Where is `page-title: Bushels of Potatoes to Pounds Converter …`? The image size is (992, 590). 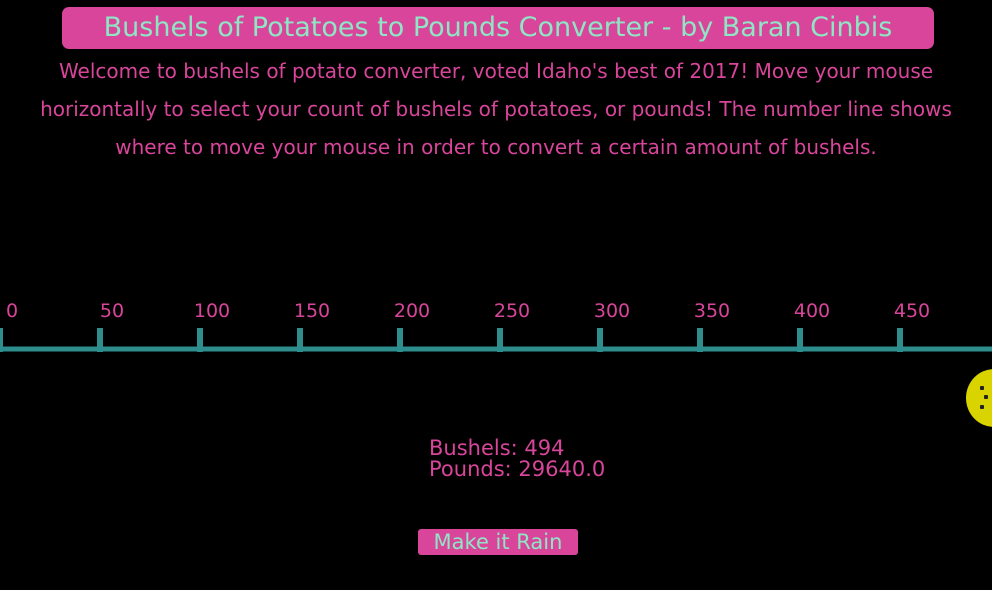
page-title: Bushels of Potatoes to Pounds Converter … is located at coordinates (498, 28).